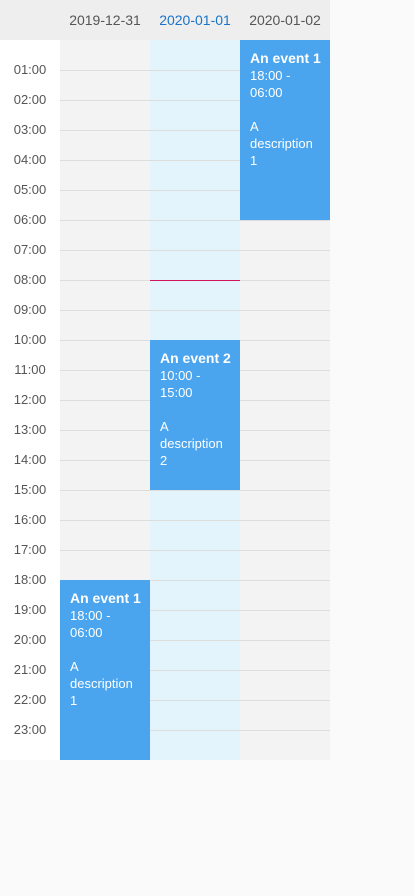 The width and height of the screenshot is (414, 896). I want to click on time-label: 04:00, so click(30, 159).